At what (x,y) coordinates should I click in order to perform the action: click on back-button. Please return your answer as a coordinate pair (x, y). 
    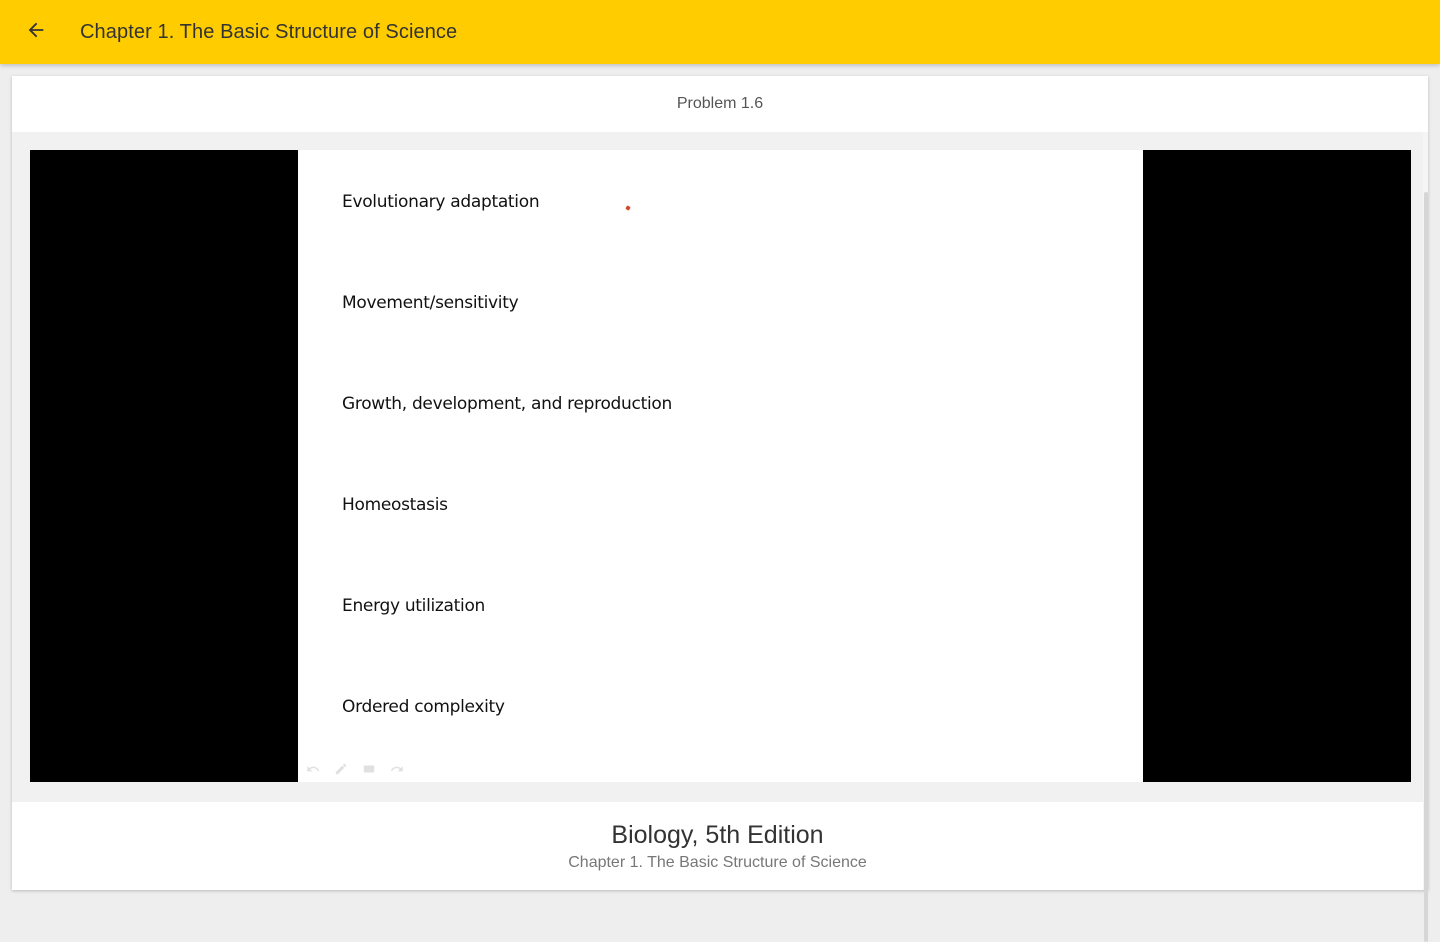
    Looking at the image, I should click on (36, 32).